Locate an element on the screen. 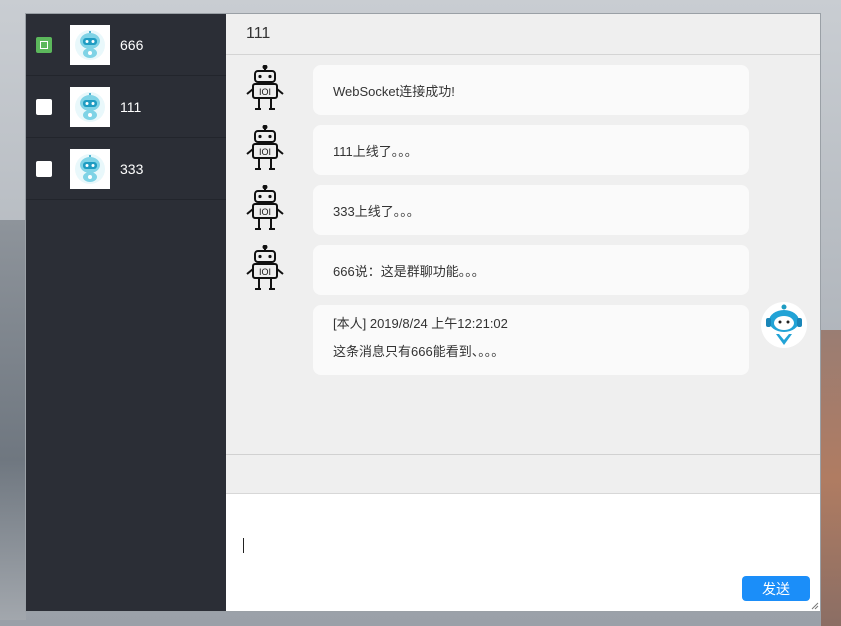 Image resolution: width=841 pixels, height=626 pixels. chat-title: 111 is located at coordinates (523, 34).